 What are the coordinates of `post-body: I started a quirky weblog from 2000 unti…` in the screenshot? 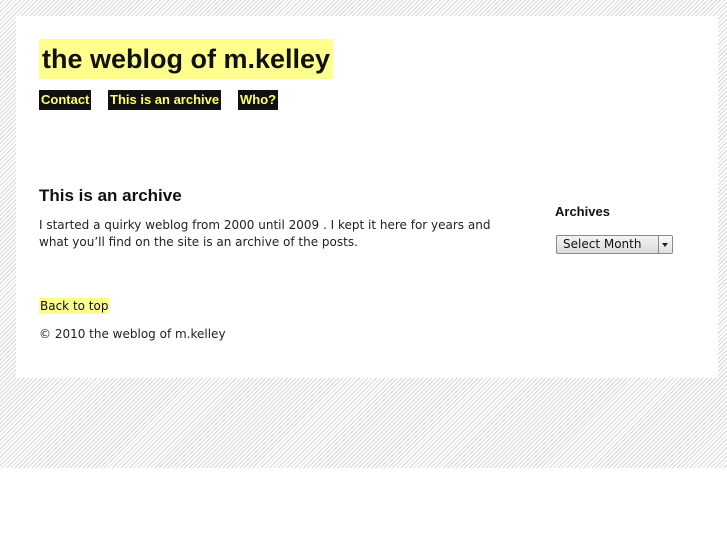 It's located at (265, 233).